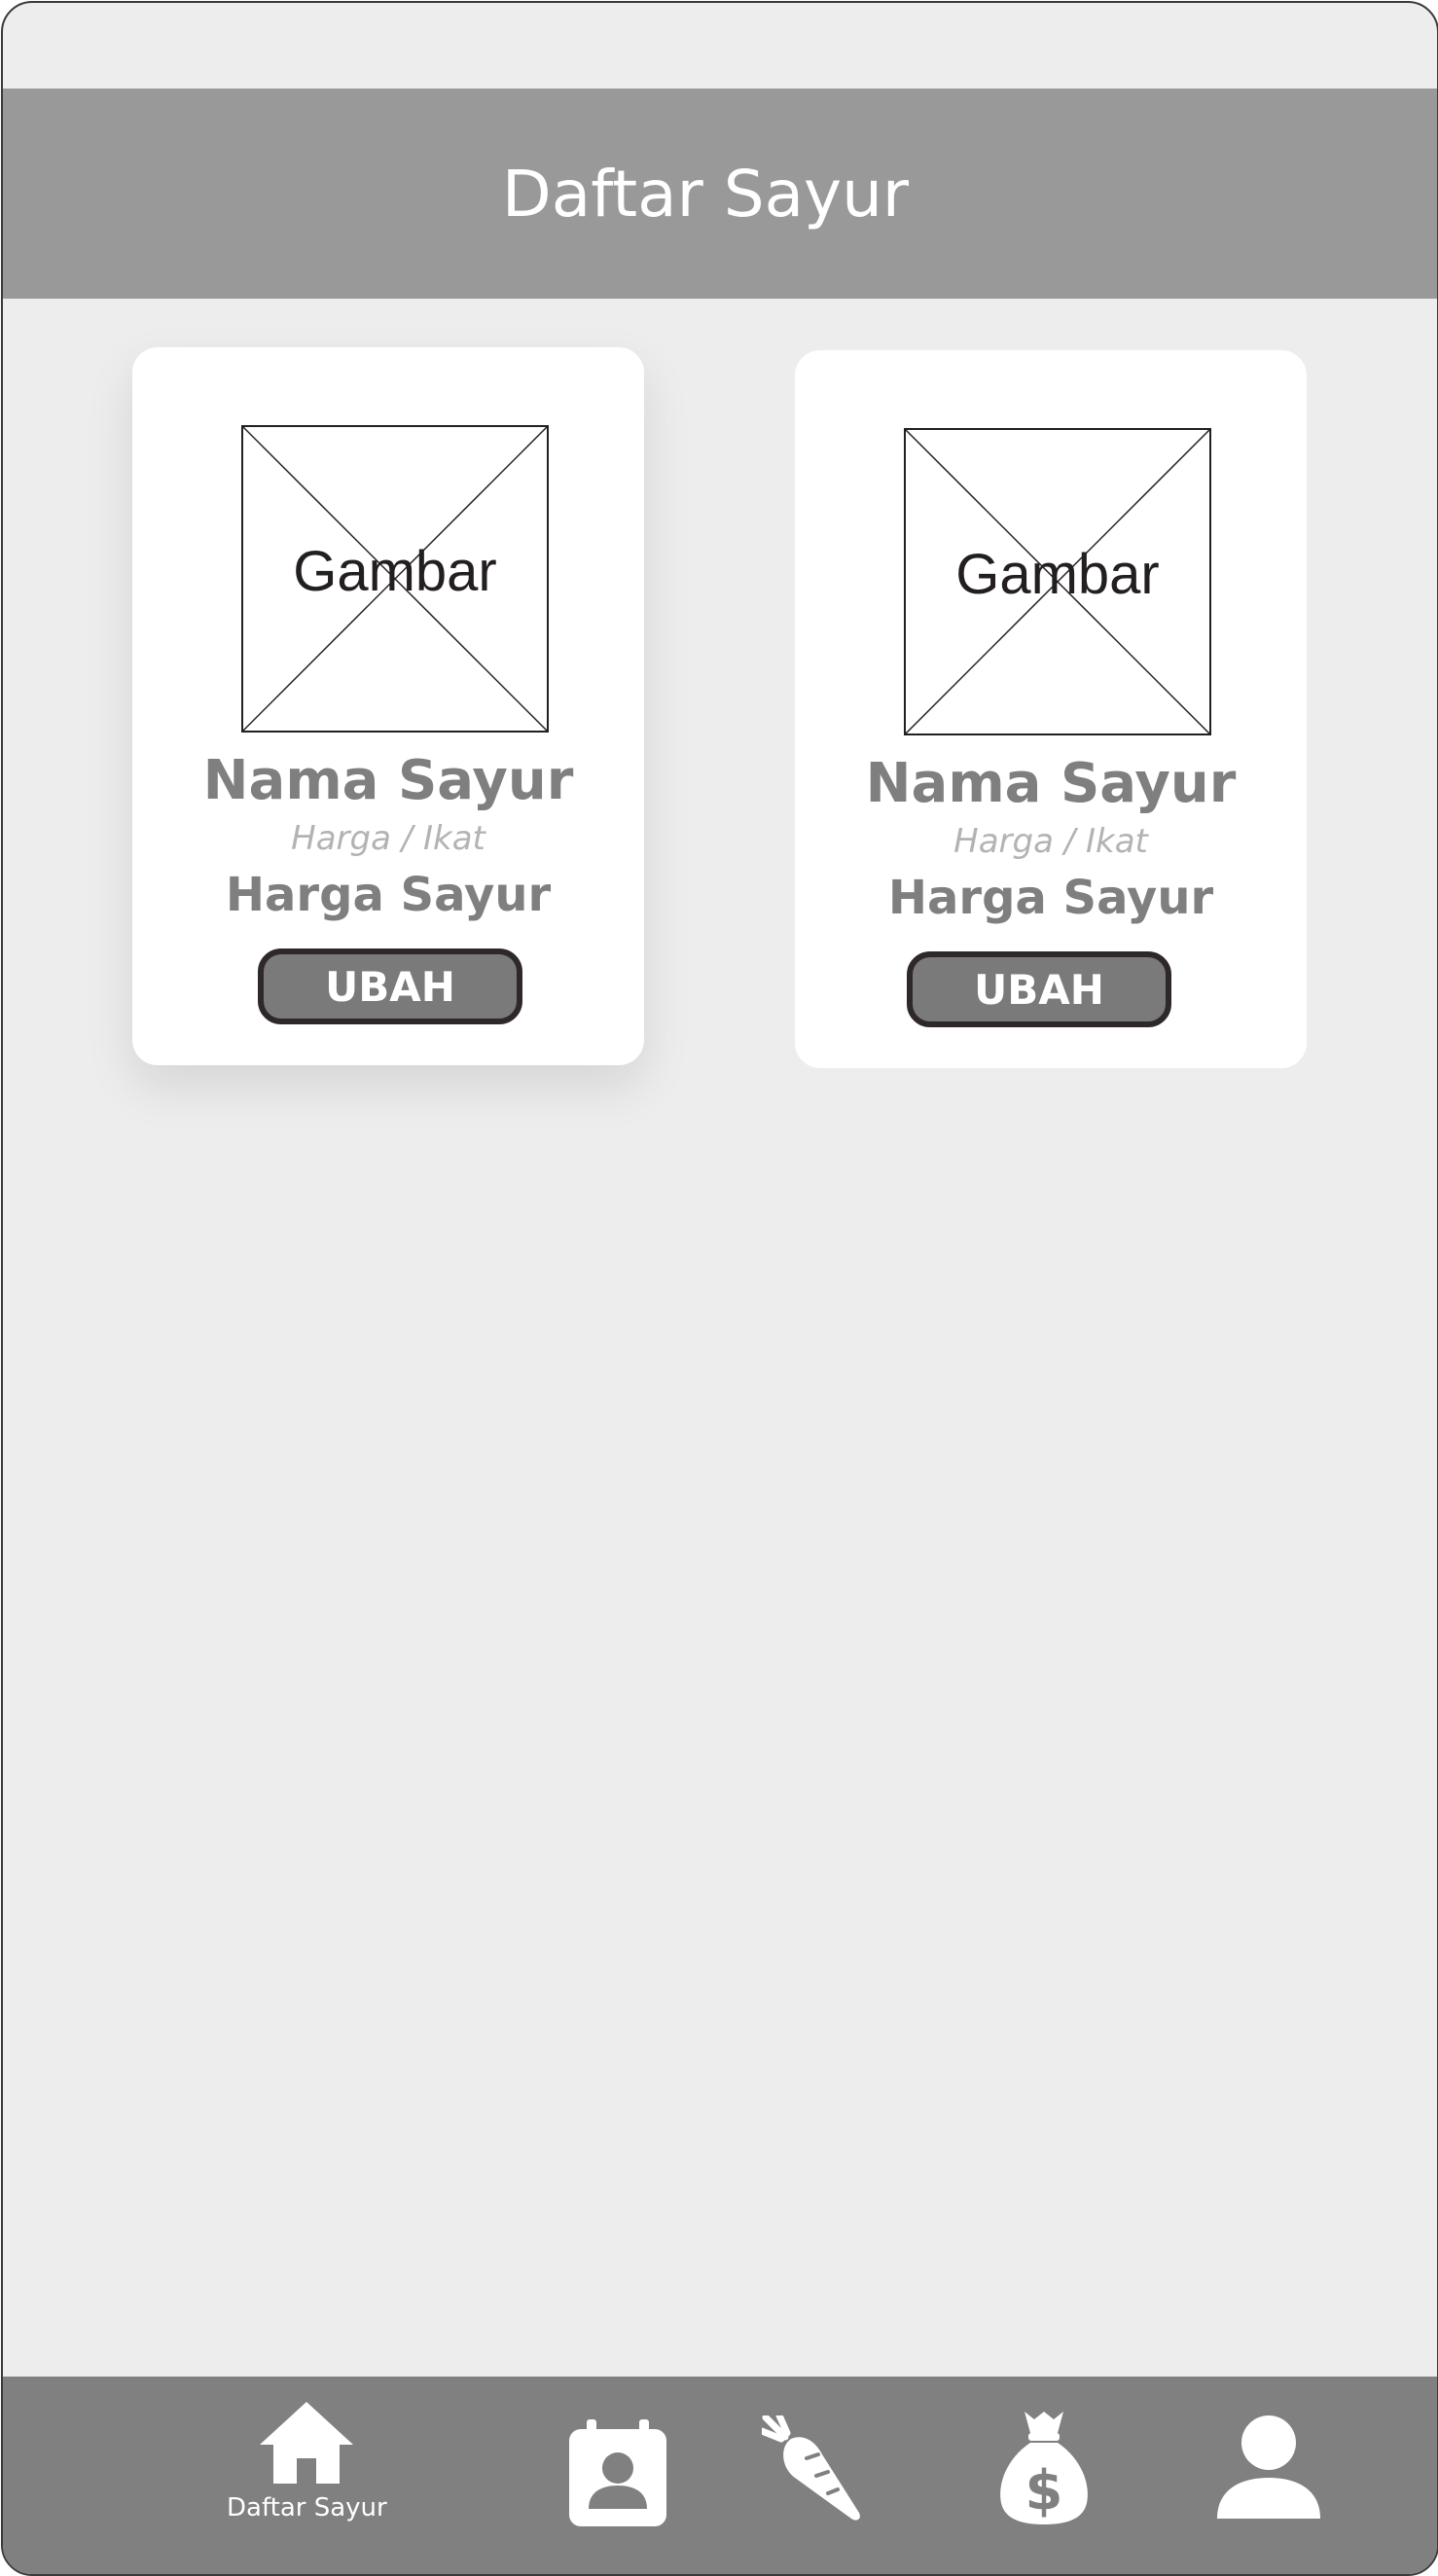 The image size is (1438, 2576). I want to click on carrot-icon, so click(811, 2468).